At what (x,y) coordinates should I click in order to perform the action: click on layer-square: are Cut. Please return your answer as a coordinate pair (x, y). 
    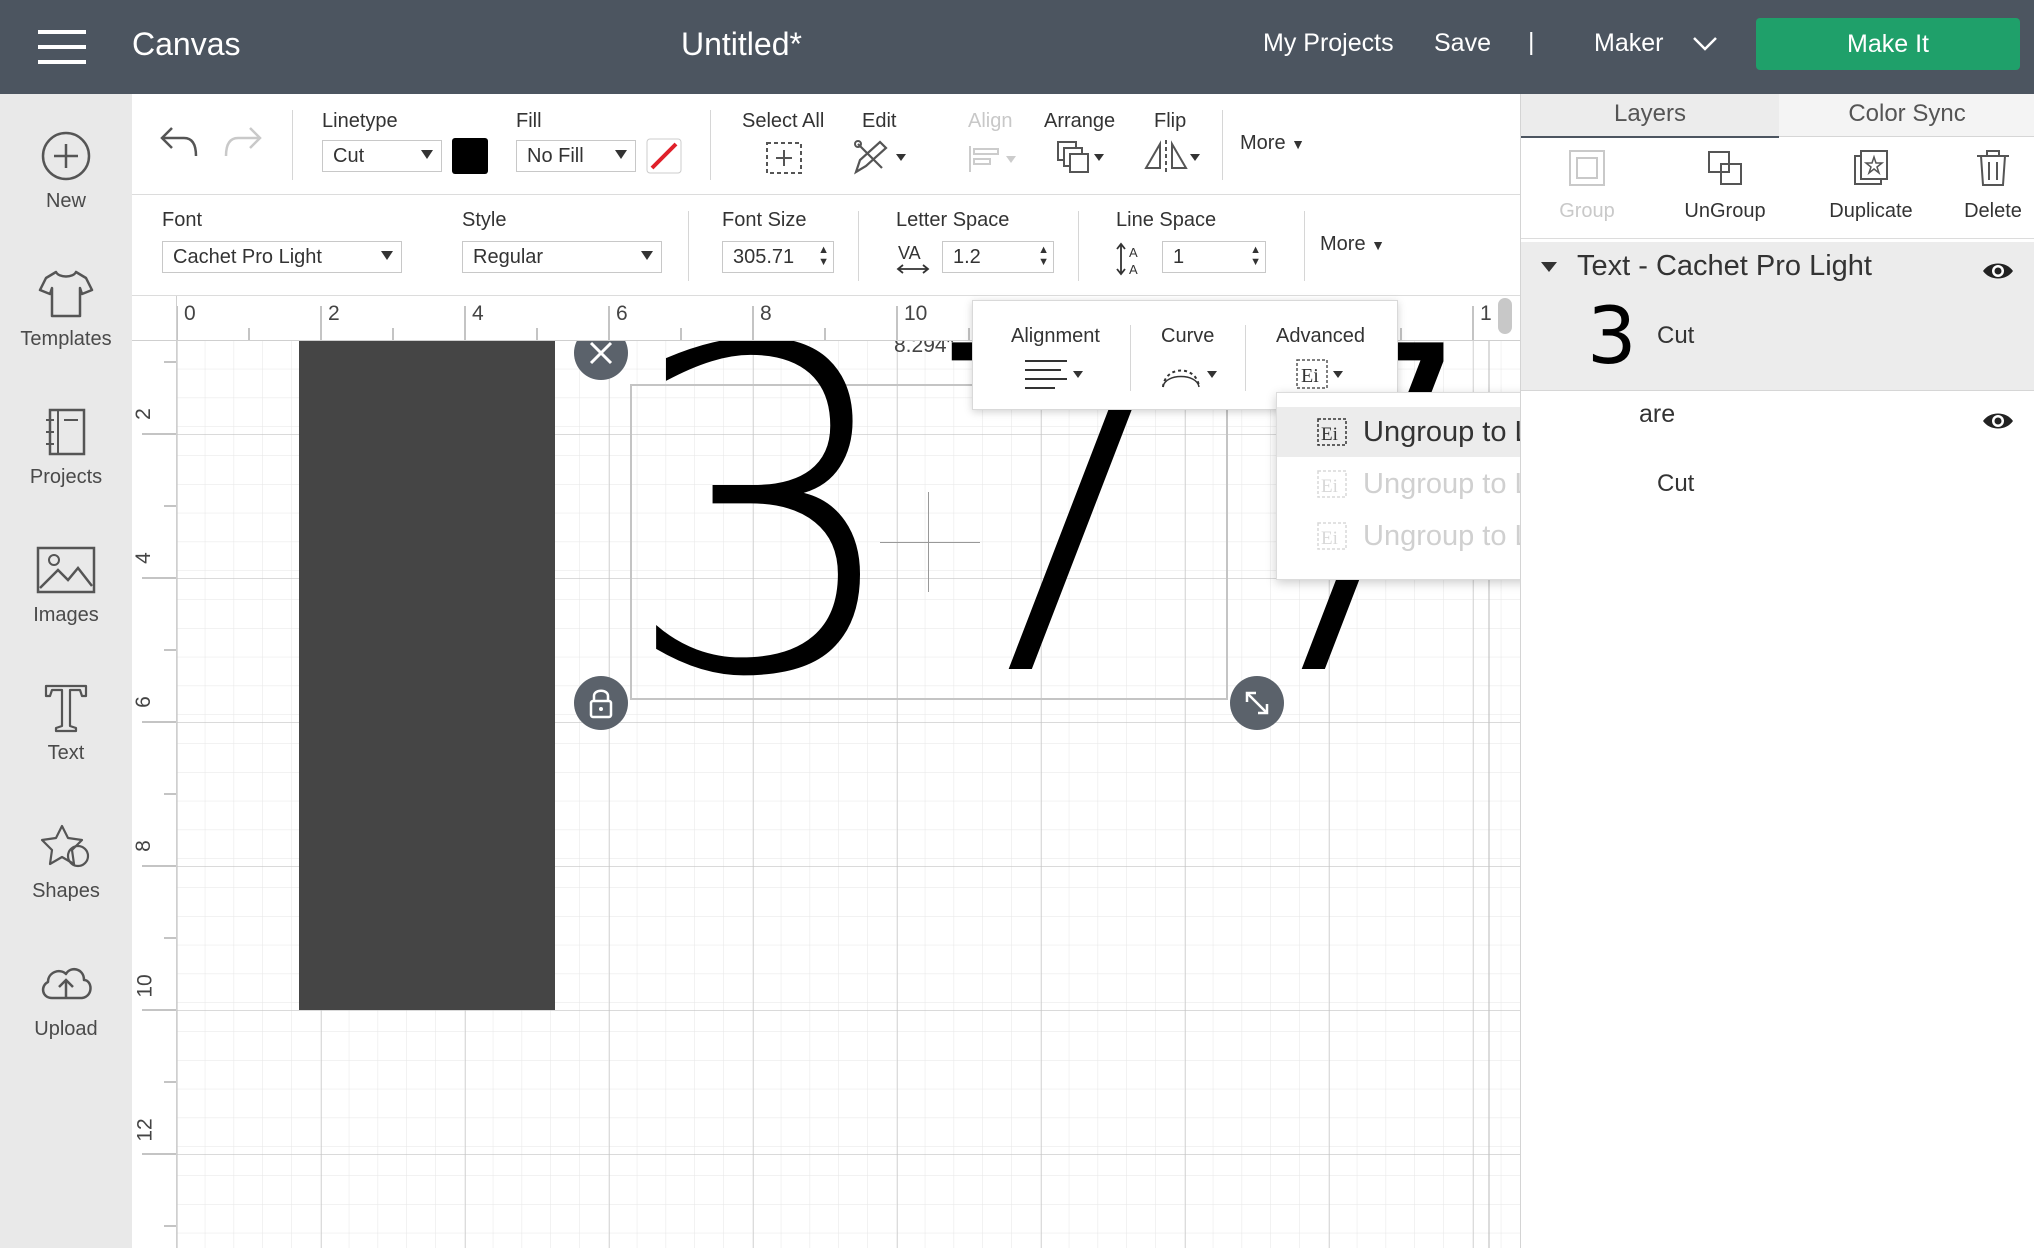
    Looking at the image, I should click on (1777, 462).